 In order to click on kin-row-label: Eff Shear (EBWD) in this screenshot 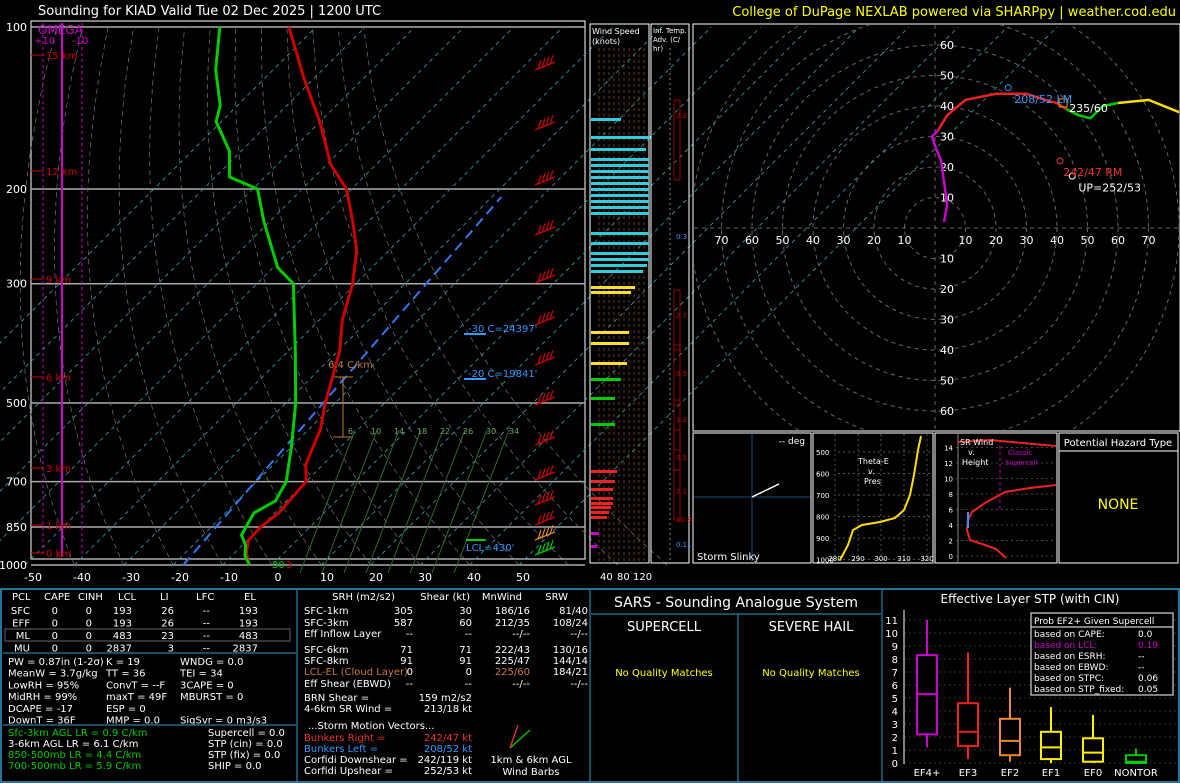, I will do `click(347, 684)`.